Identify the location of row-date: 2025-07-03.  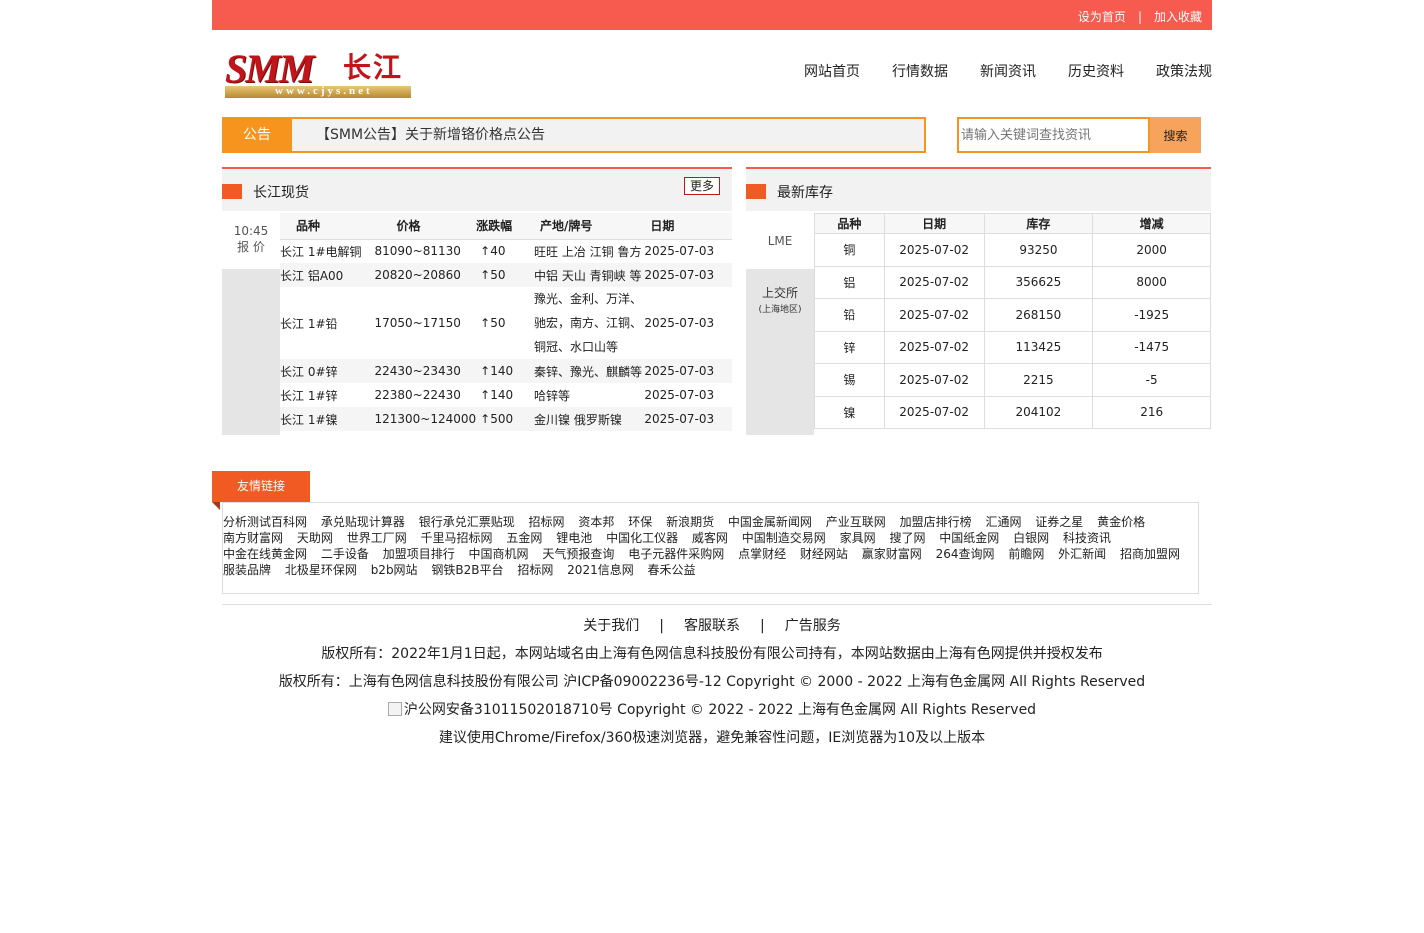
(679, 323).